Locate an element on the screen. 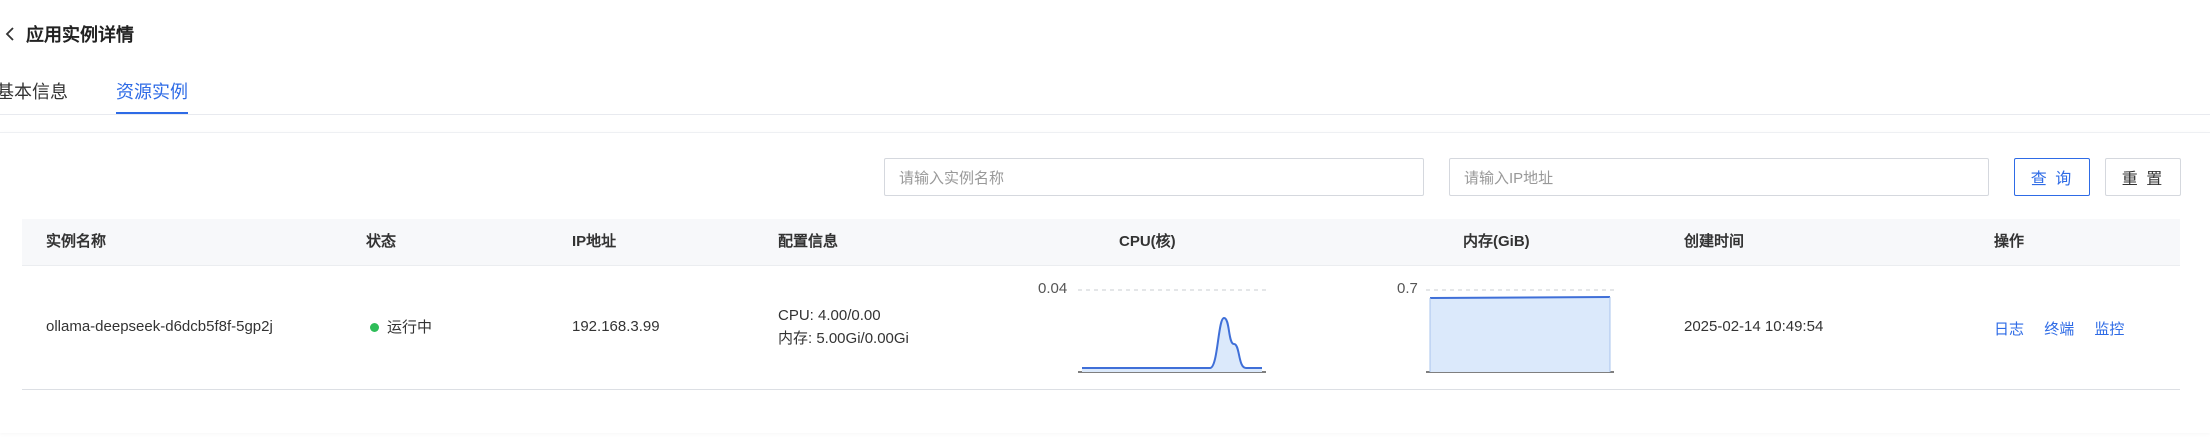 This screenshot has height=441, width=2210. chevron-left-icon is located at coordinates (10, 34).